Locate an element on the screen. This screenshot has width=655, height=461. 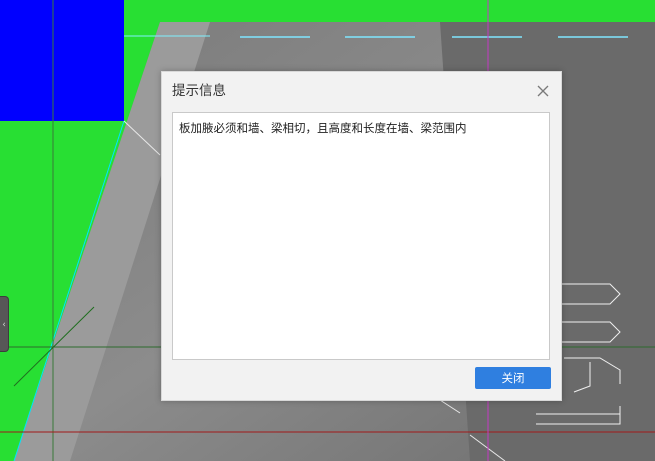
close-icon is located at coordinates (543, 91).